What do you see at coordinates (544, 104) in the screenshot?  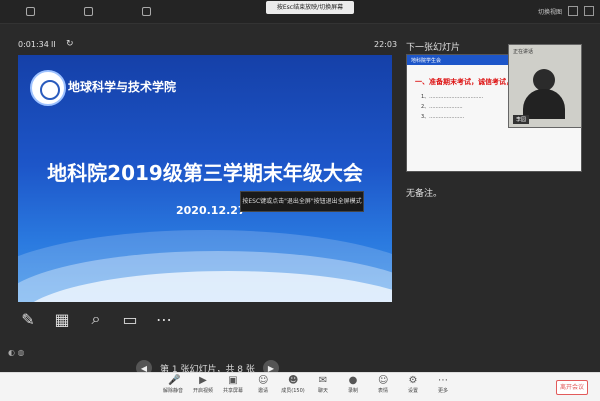 I see `participant-body` at bounding box center [544, 104].